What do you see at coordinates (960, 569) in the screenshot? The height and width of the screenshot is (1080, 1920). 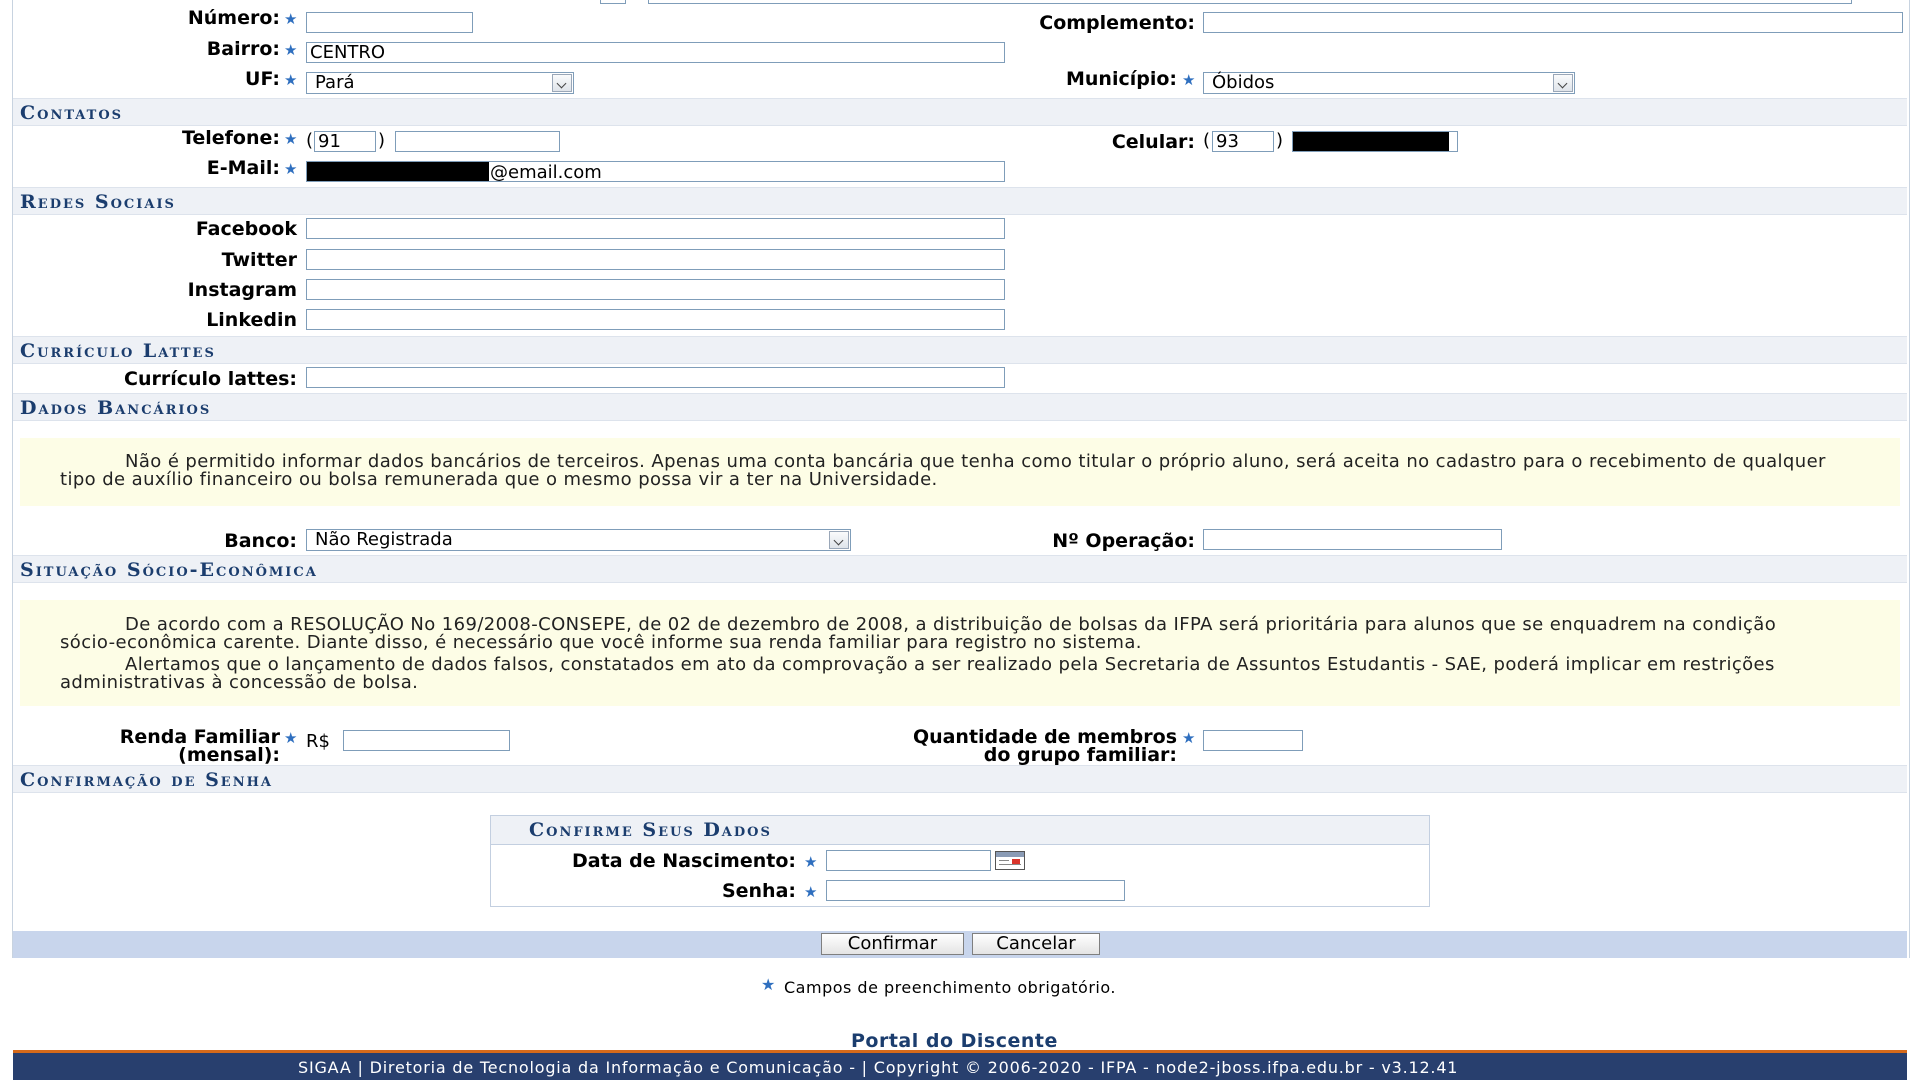 I see `section-situacao-socio-economica: Situação Sócio-Econômica` at bounding box center [960, 569].